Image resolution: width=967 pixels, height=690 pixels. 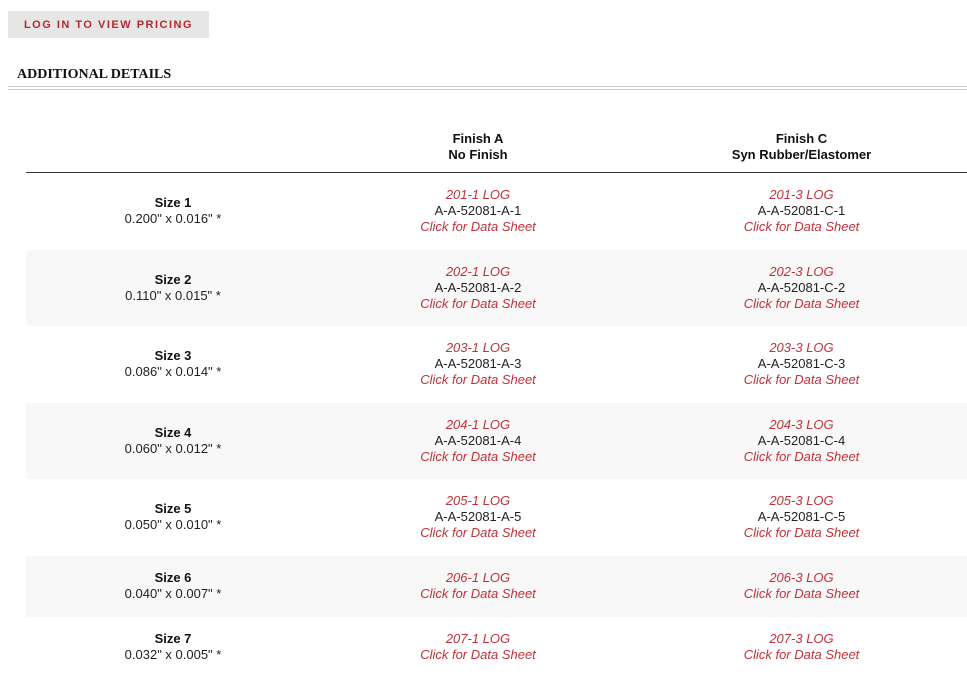 What do you see at coordinates (173, 150) in the screenshot?
I see `header-empty-cell` at bounding box center [173, 150].